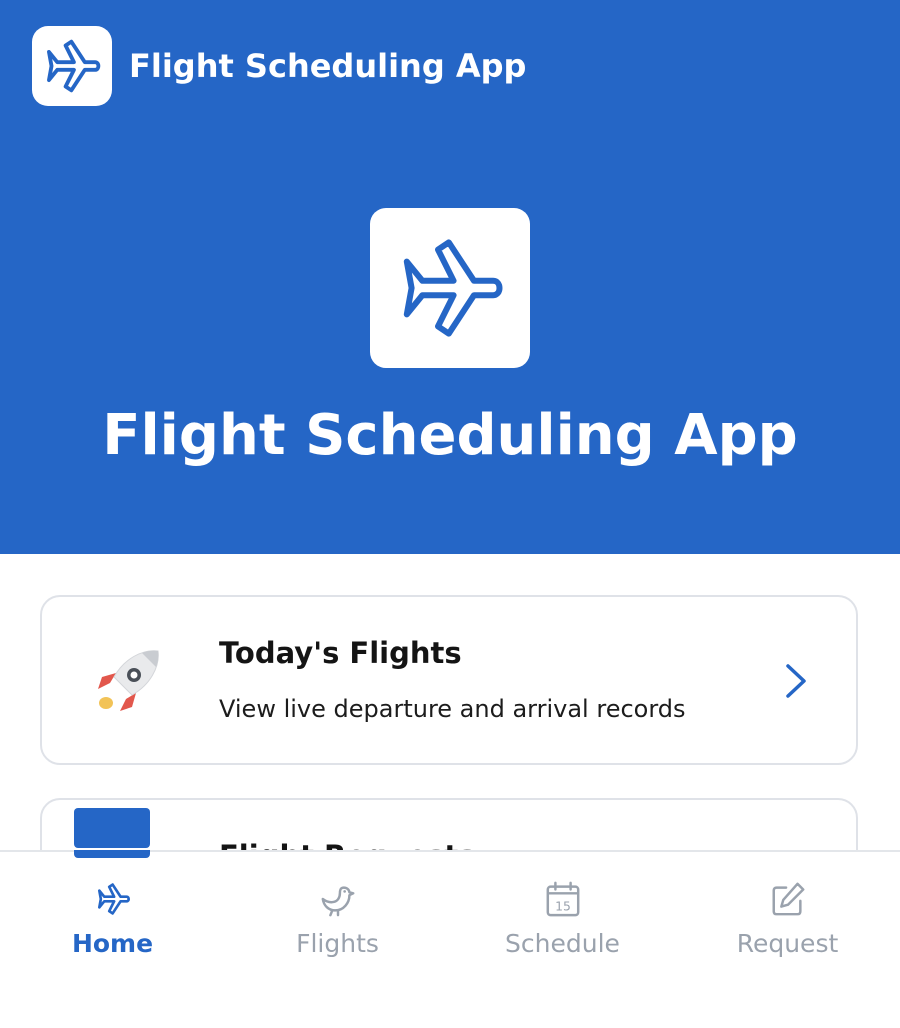 The height and width of the screenshot is (1028, 900). I want to click on nav-schedule: 15 Schedule, so click(562, 917).